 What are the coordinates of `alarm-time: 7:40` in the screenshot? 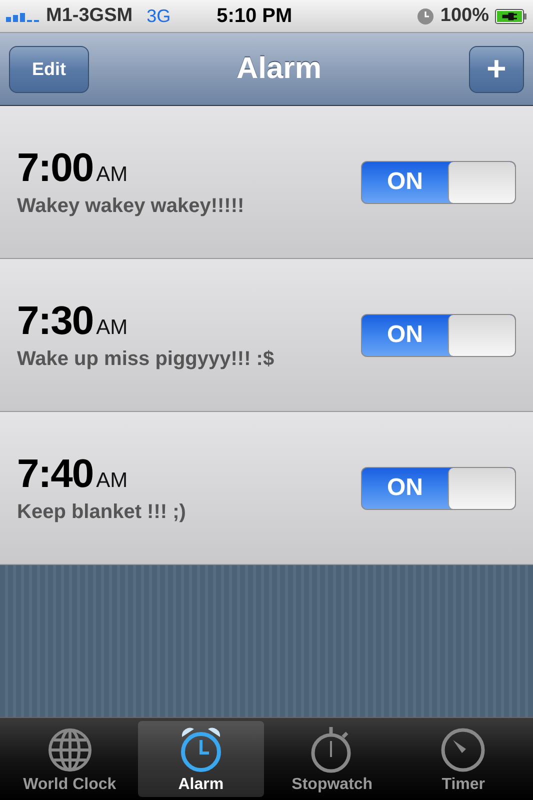 It's located at (55, 474).